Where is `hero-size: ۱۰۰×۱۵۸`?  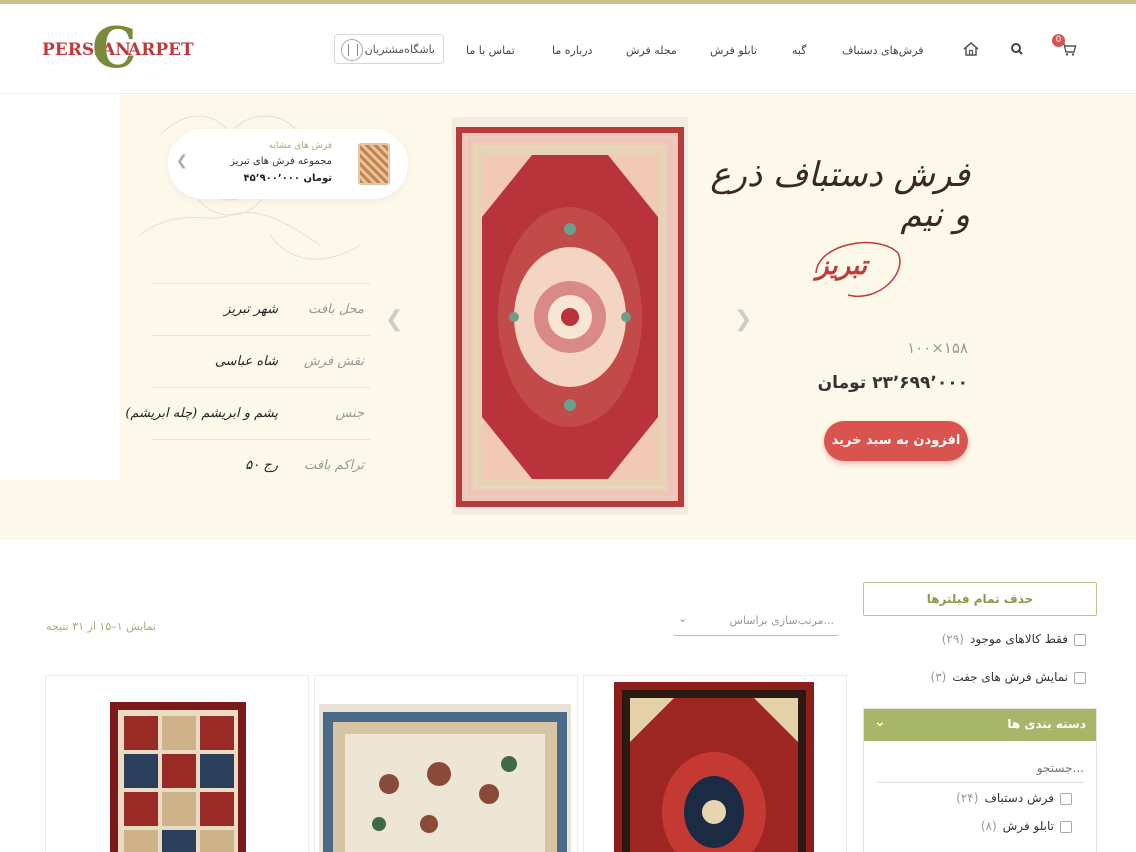 hero-size: ۱۰۰×۱۵۸ is located at coordinates (937, 348).